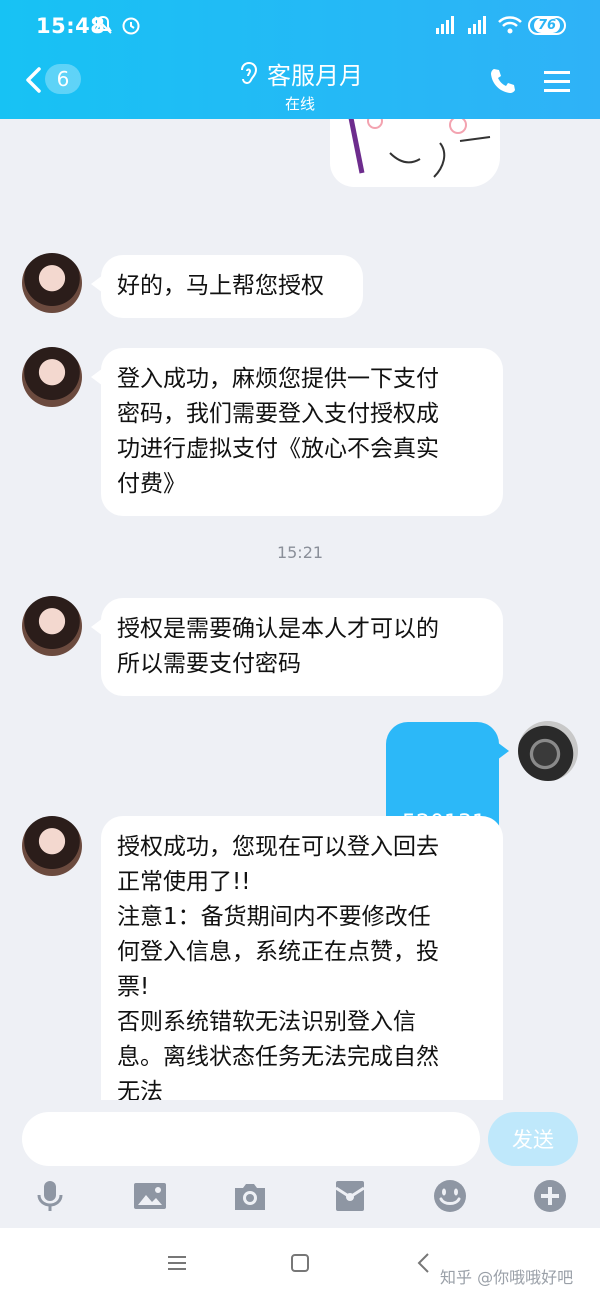 Image resolution: width=600 pixels, height=1300 pixels. Describe the element at coordinates (177, 1263) in the screenshot. I see `recent-apps-icon` at that location.